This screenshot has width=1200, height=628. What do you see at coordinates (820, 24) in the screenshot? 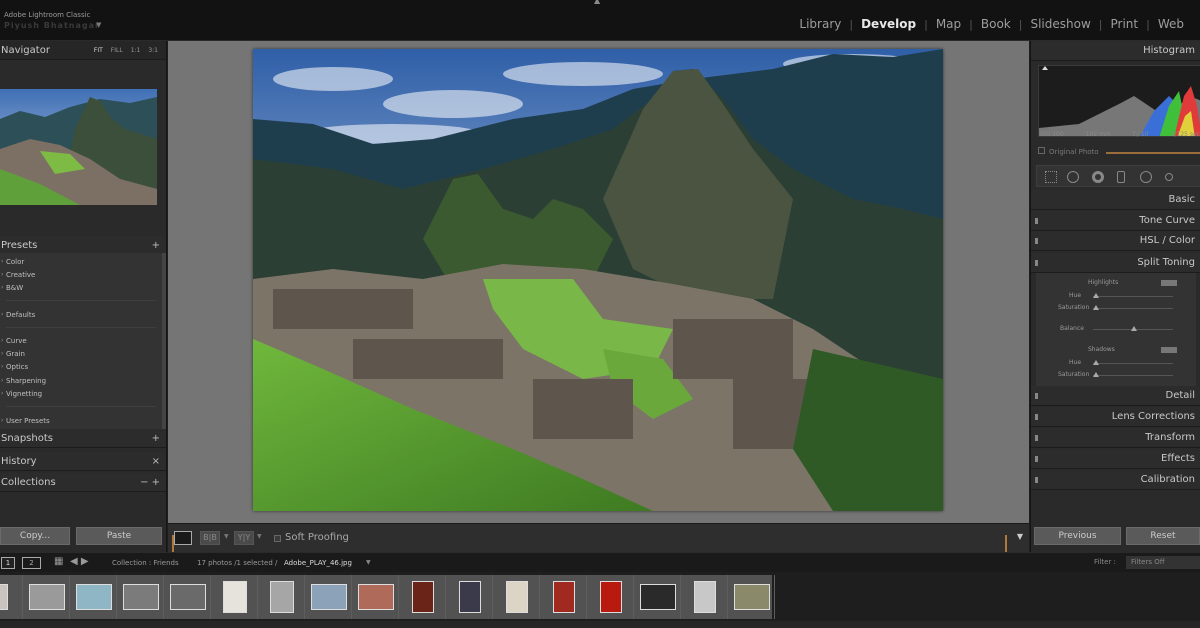
I see `module-library: Library` at bounding box center [820, 24].